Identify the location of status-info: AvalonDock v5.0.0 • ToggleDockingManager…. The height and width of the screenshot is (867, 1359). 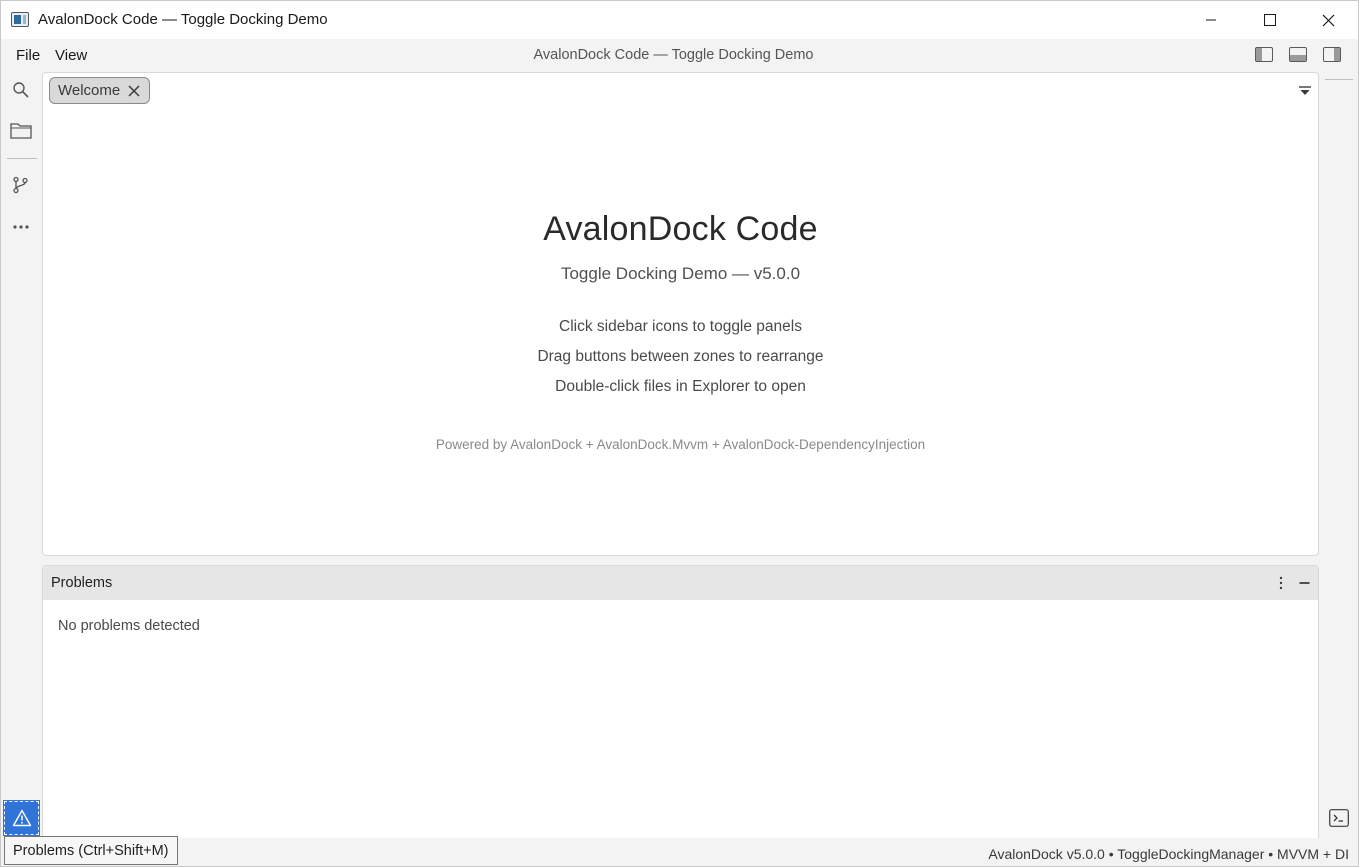
(1168, 854).